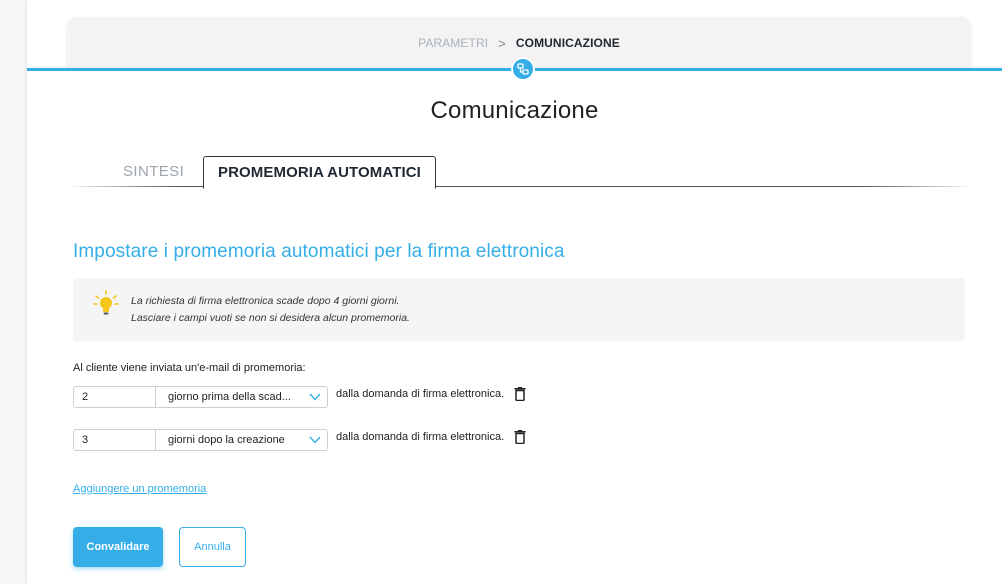 Image resolution: width=1002 pixels, height=584 pixels. Describe the element at coordinates (453, 43) in the screenshot. I see `breadcrumb-parent: PARAMETRI` at that location.